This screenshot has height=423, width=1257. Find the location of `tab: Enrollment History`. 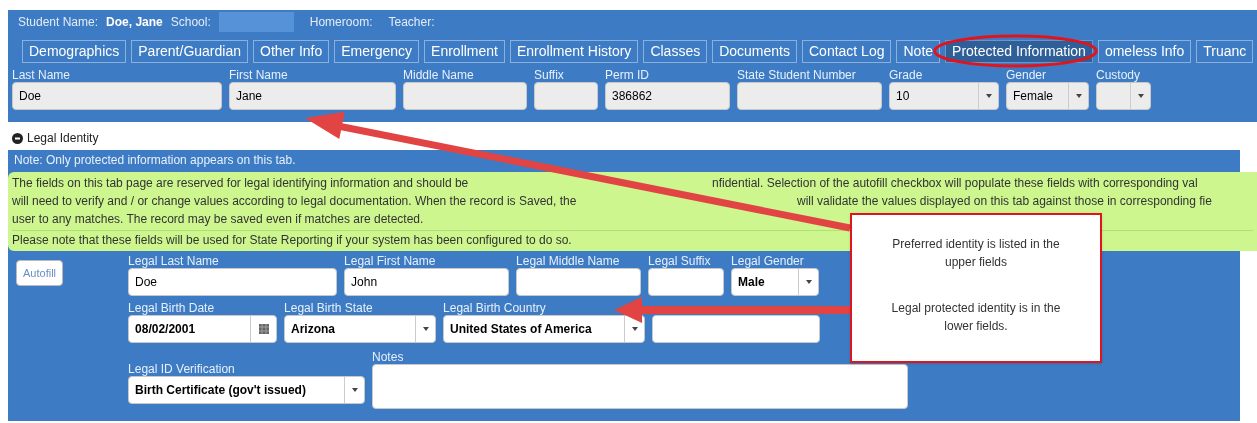

tab: Enrollment History is located at coordinates (574, 51).